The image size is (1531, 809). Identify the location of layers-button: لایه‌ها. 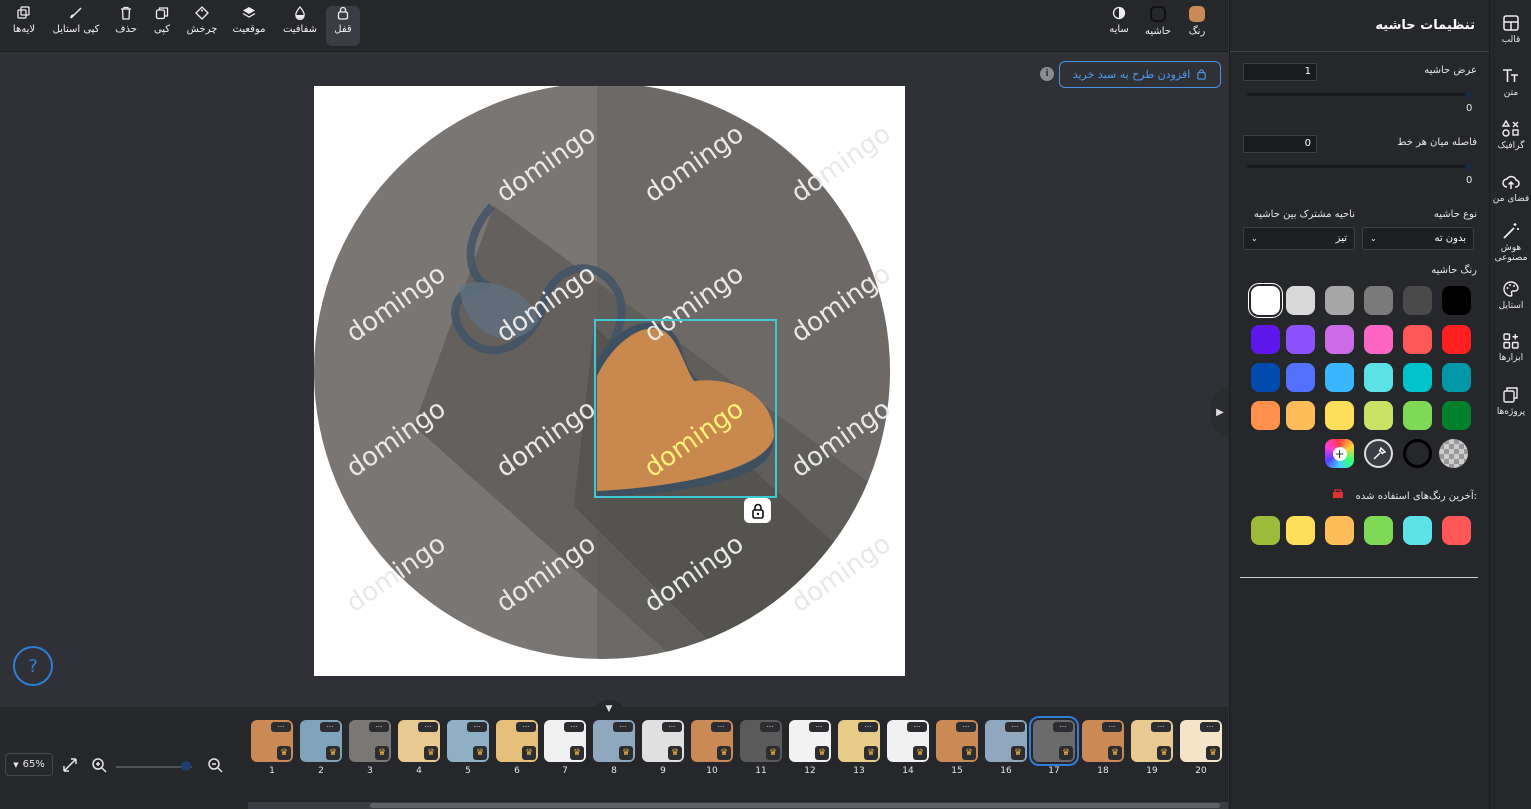
(24, 26).